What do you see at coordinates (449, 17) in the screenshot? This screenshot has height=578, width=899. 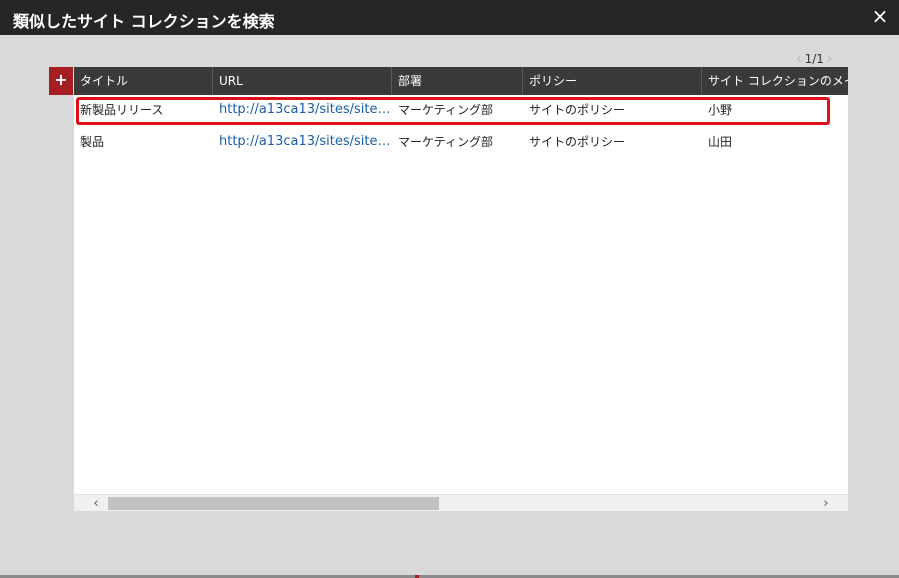 I see `dialog-titlebar: 類似したサイト コレクションを検索 ×` at bounding box center [449, 17].